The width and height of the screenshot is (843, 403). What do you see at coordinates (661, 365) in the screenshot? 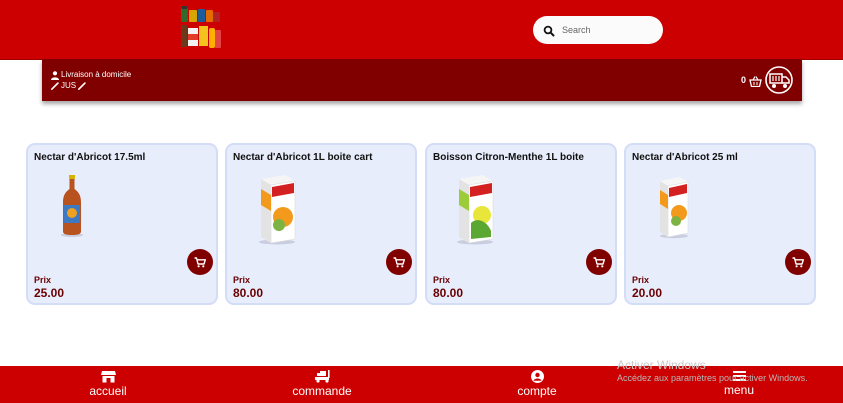
I see `watermark-title: Activer Windows` at bounding box center [661, 365].